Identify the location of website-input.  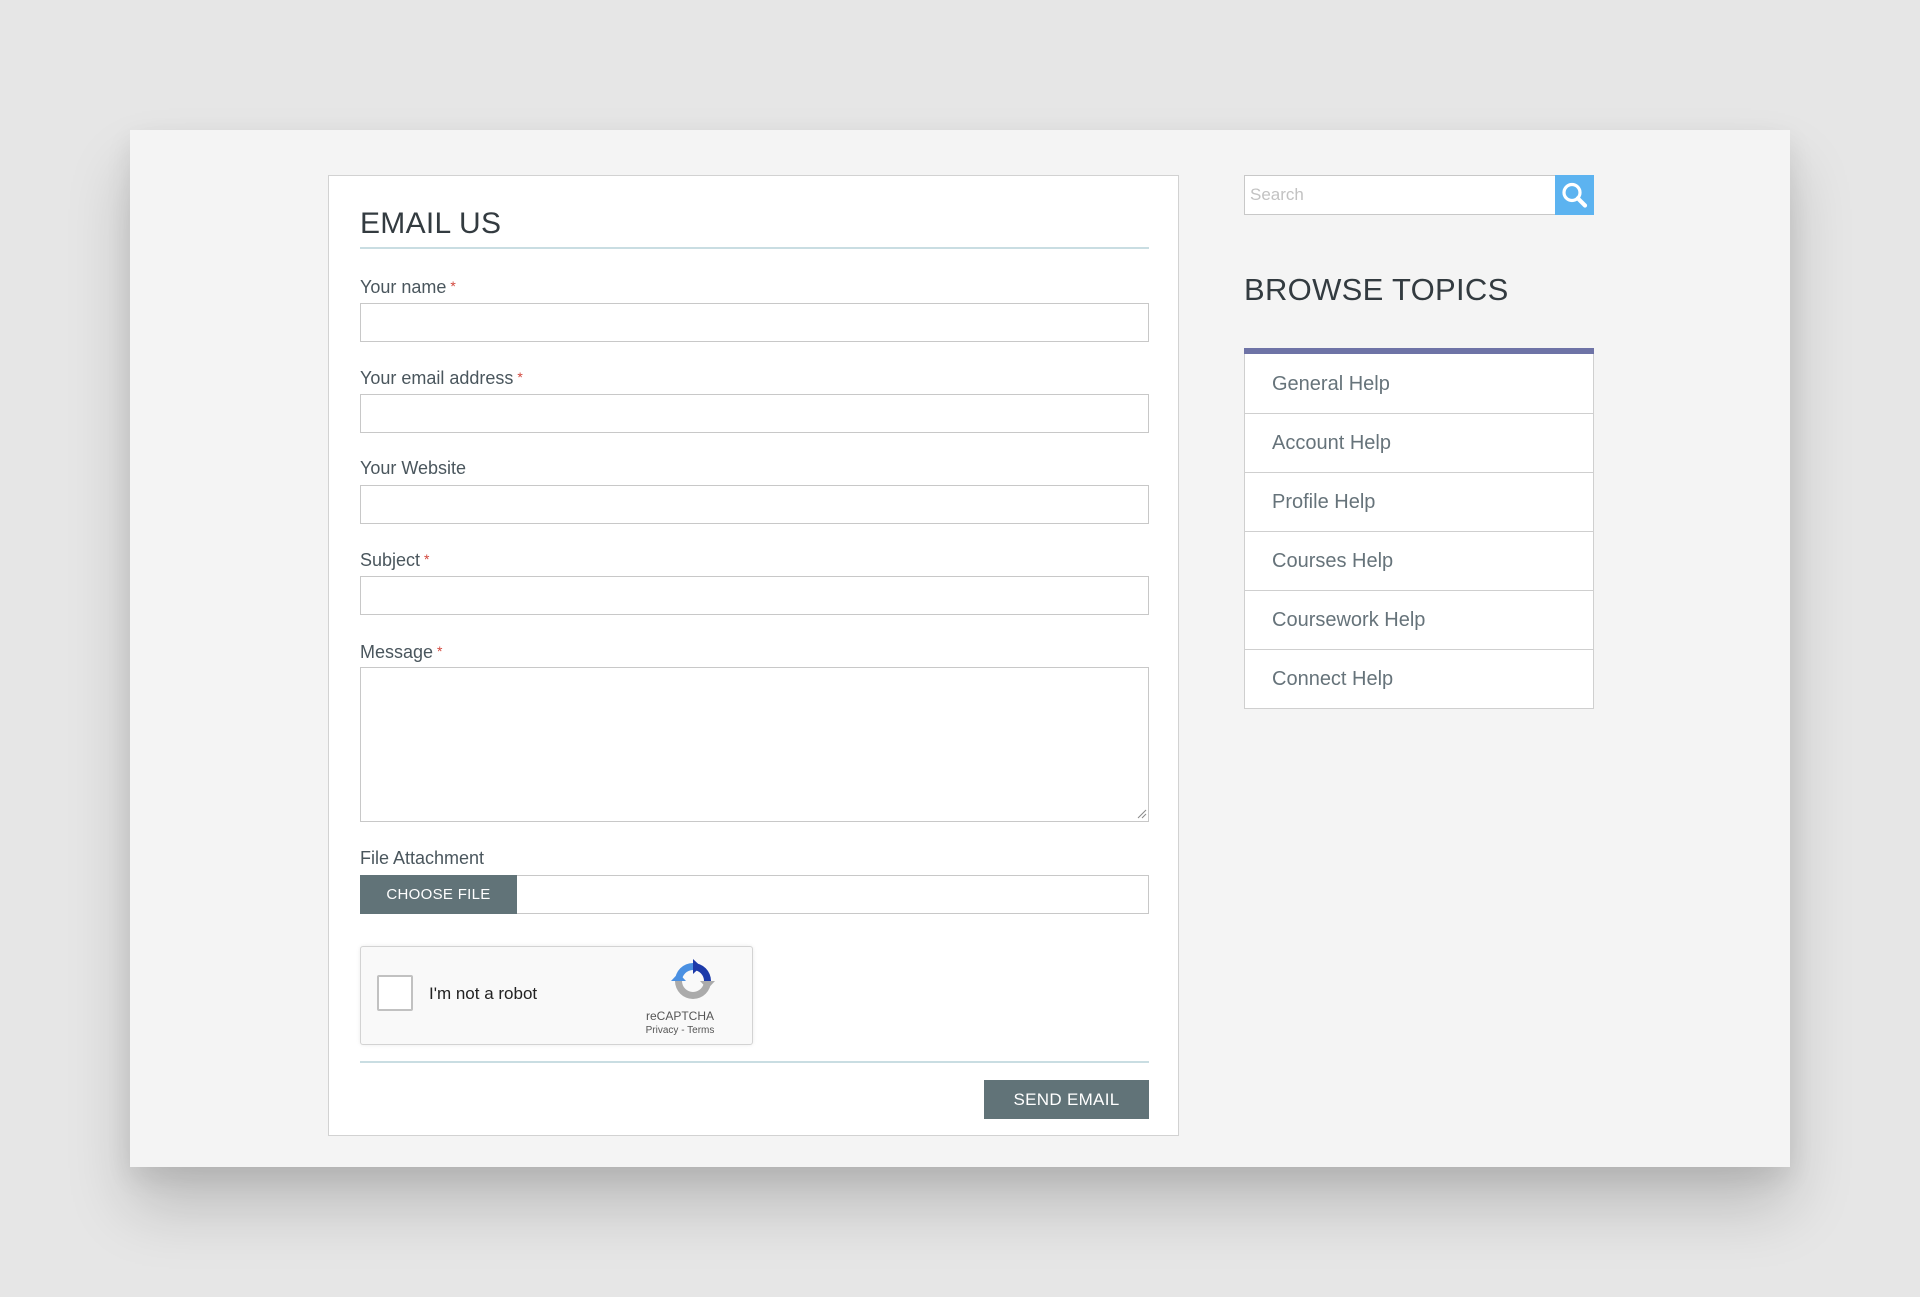
(754, 504).